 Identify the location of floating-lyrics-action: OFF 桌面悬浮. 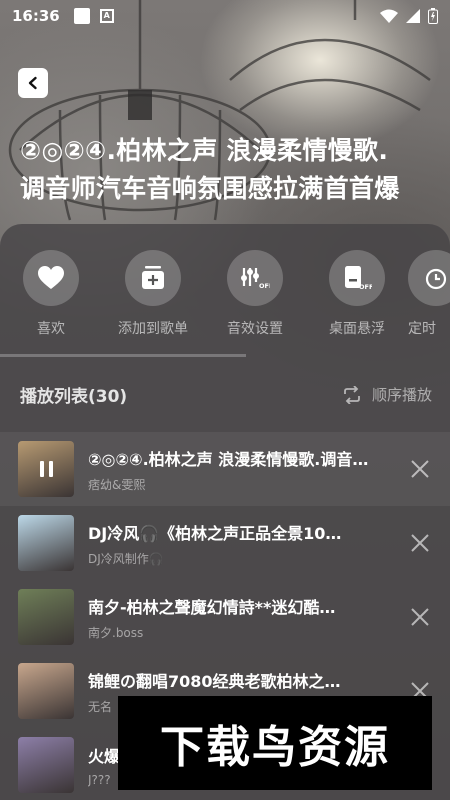
(357, 296).